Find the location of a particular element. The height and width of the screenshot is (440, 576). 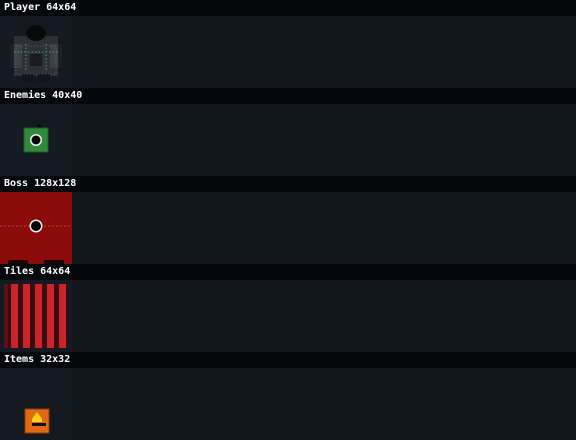

section-title: Items 32x32 is located at coordinates (37, 359).